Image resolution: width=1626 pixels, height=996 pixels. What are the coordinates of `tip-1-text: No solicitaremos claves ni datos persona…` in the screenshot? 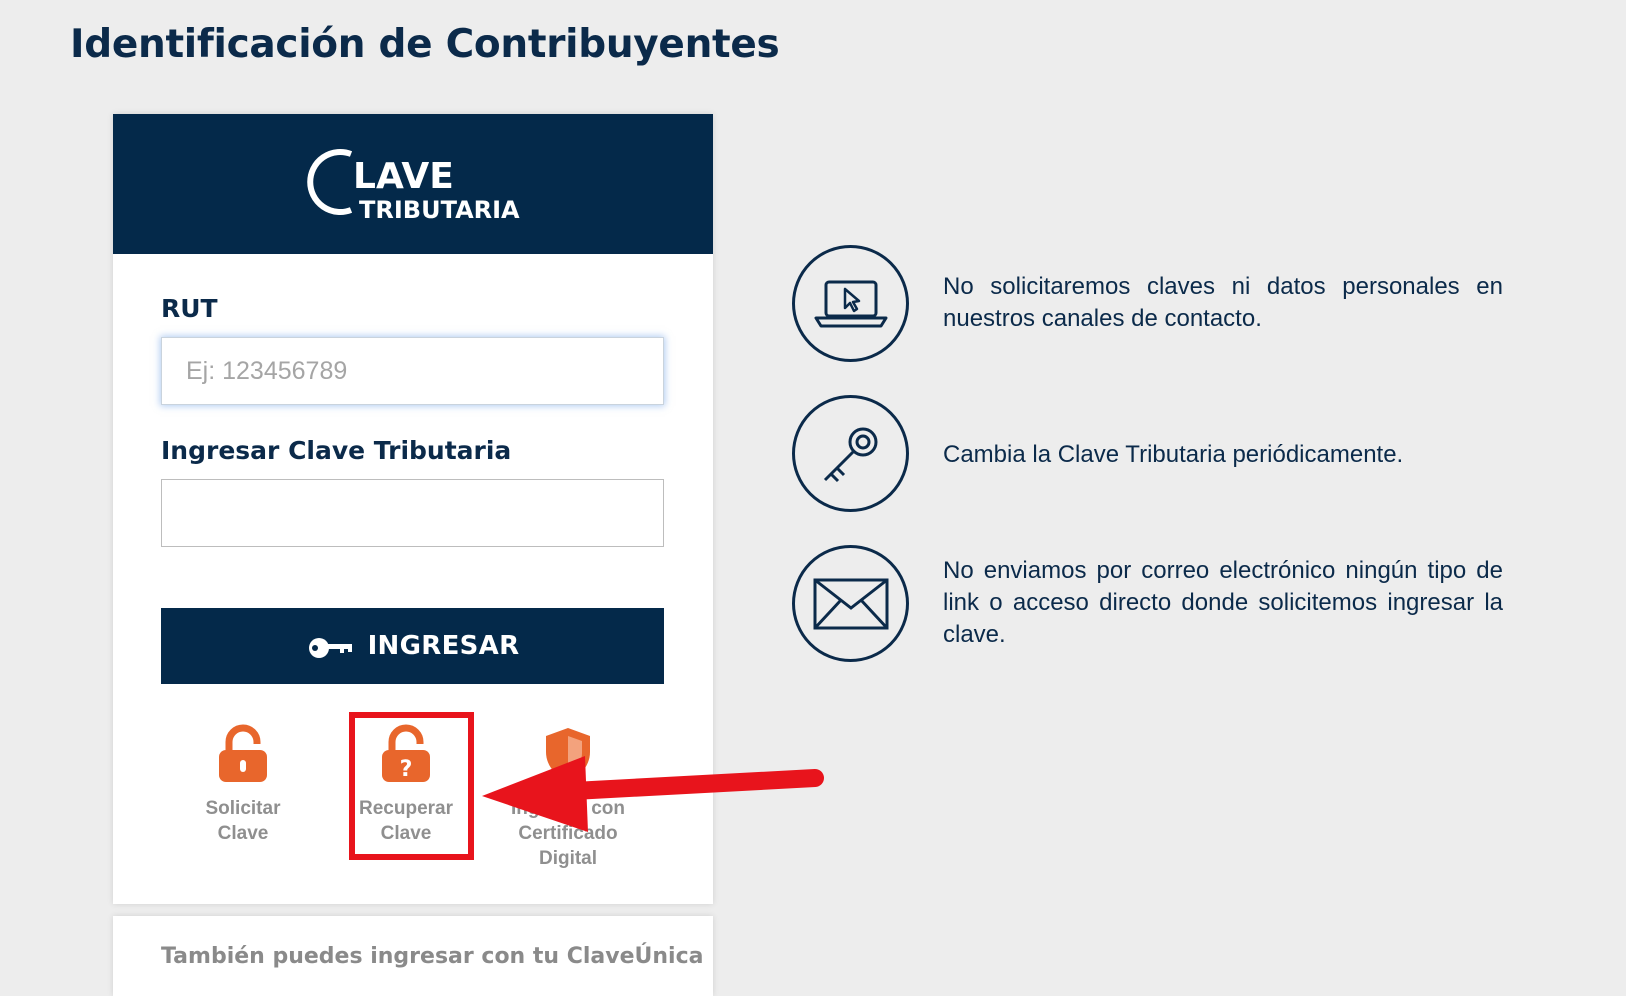 It's located at (1223, 302).